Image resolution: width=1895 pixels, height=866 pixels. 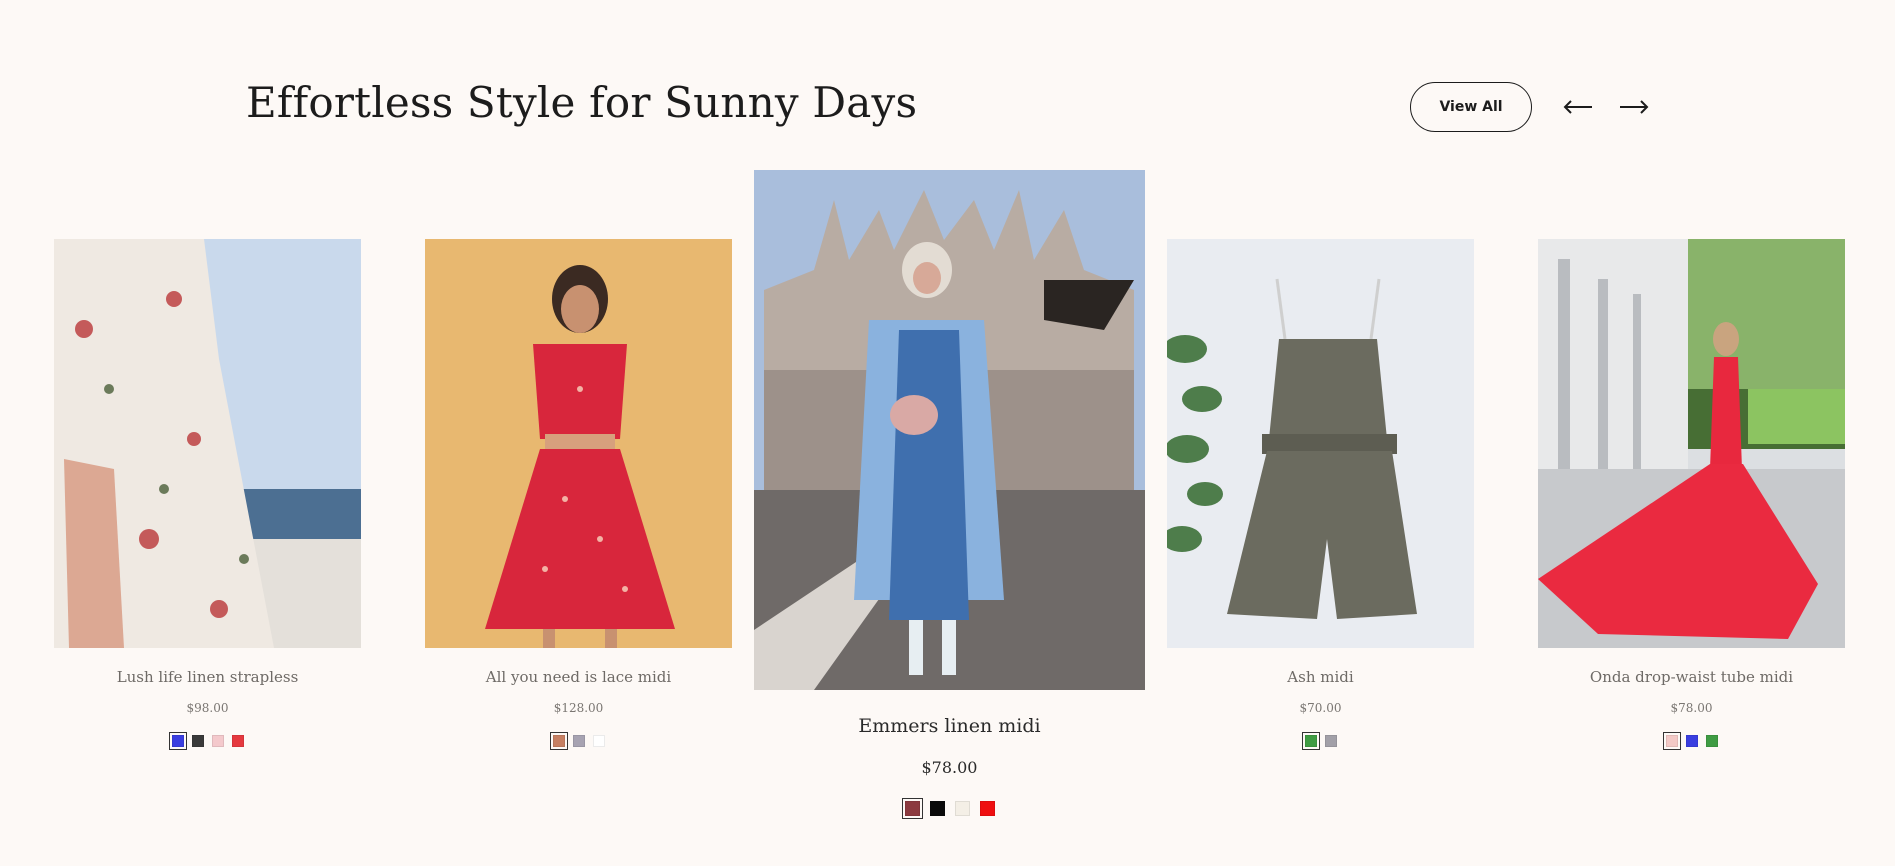 I want to click on red-floral-midi-photo, so click(x=578, y=443).